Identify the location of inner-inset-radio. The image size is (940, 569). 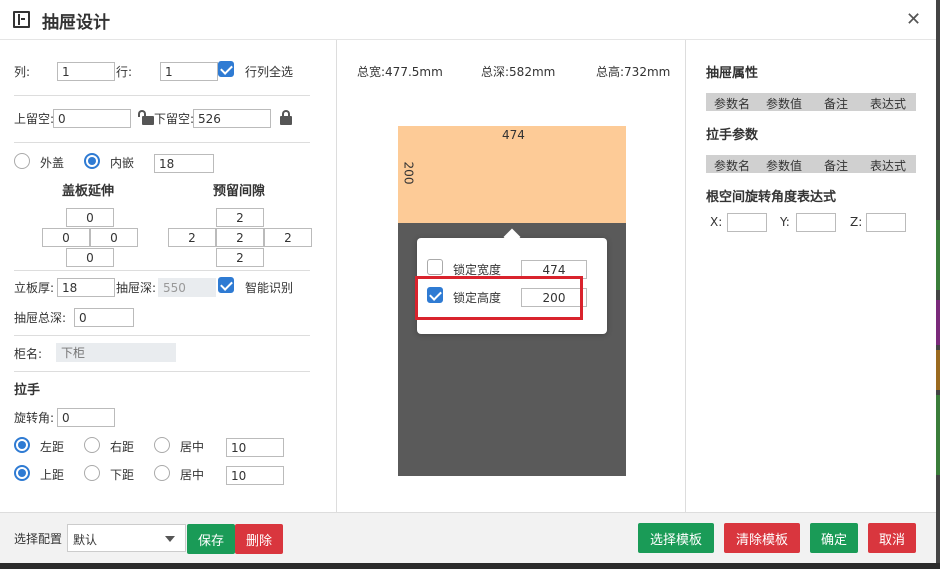
(92, 161).